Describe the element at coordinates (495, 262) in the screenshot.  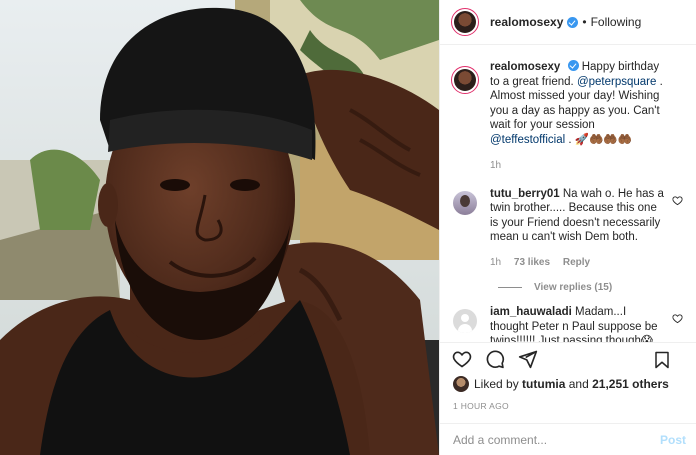
I see `comment-time: 1h` at that location.